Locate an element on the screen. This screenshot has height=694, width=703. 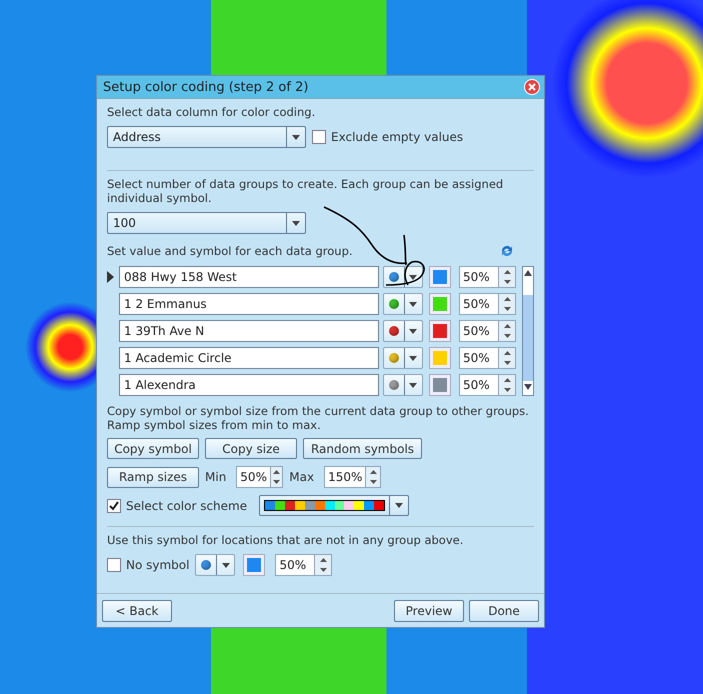
section-label: Use this symbol for locations that are not in any group above. is located at coordinates (285, 540).